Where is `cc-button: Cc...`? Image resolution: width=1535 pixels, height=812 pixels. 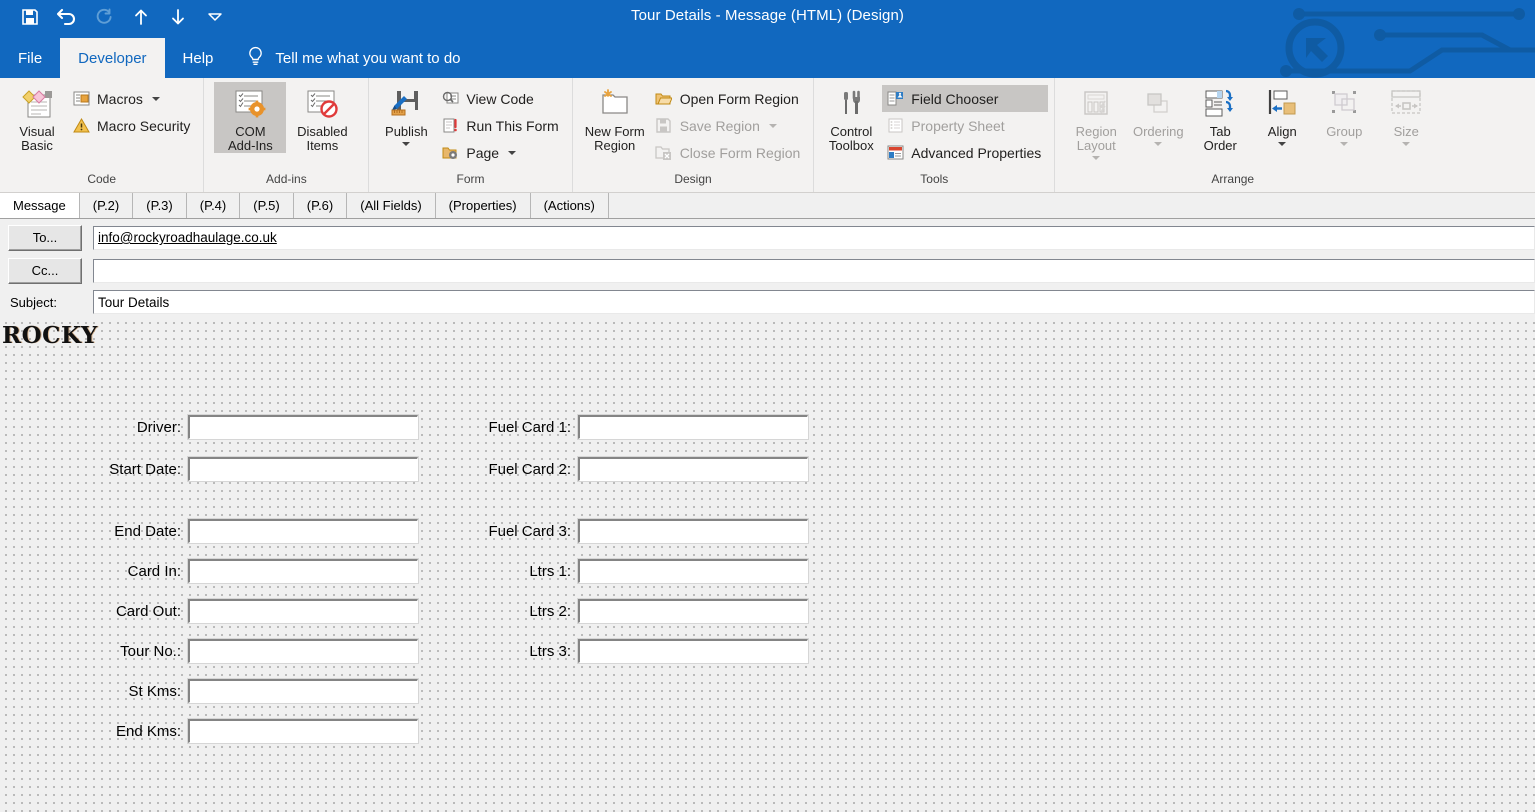
cc-button: Cc... is located at coordinates (45, 270).